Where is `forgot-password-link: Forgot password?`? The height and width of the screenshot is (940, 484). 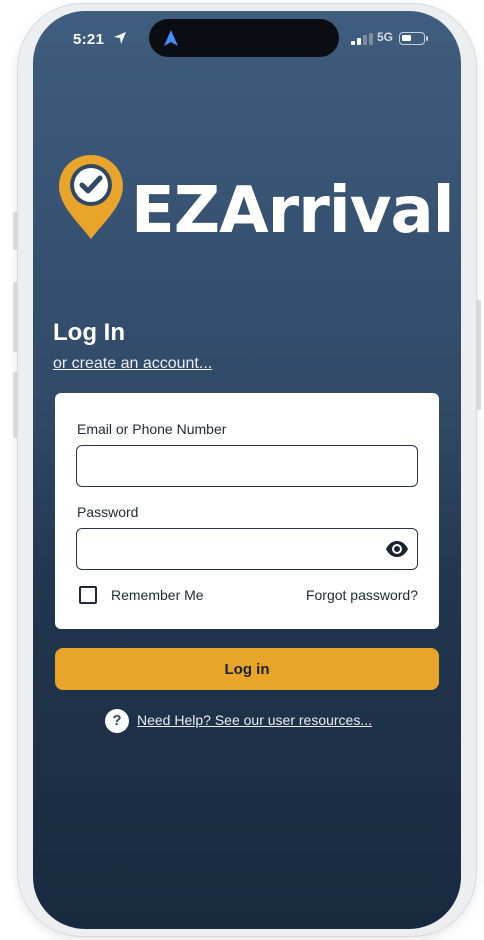
forgot-password-link: Forgot password? is located at coordinates (362, 595).